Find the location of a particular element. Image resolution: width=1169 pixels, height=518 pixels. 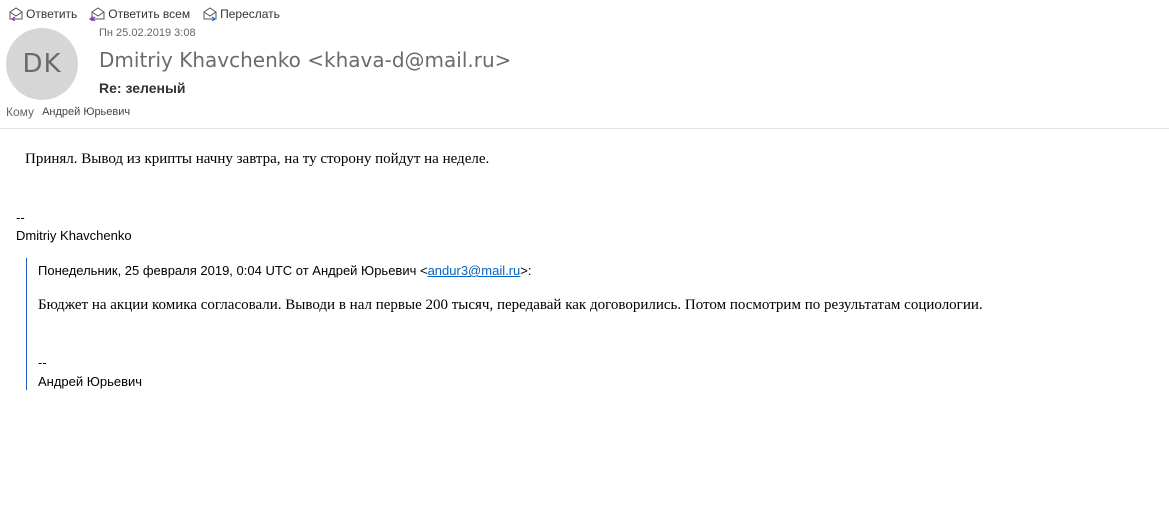

message-subject: Re: зеленый is located at coordinates (142, 88).